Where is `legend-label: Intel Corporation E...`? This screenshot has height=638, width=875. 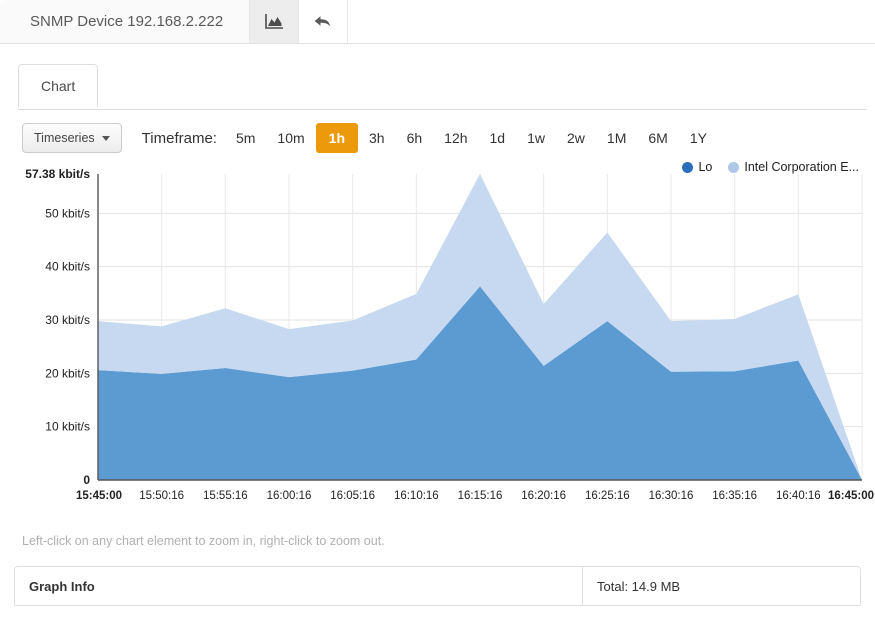 legend-label: Intel Corporation E... is located at coordinates (801, 167).